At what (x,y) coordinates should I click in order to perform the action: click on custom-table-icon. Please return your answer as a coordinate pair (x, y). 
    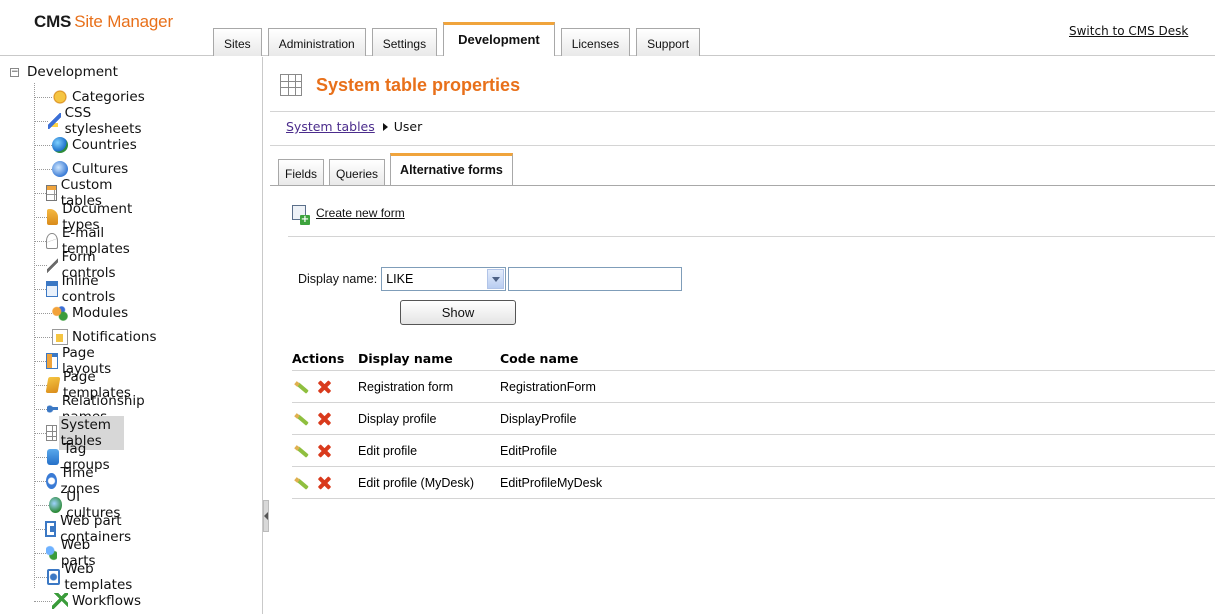
    Looking at the image, I should click on (51, 193).